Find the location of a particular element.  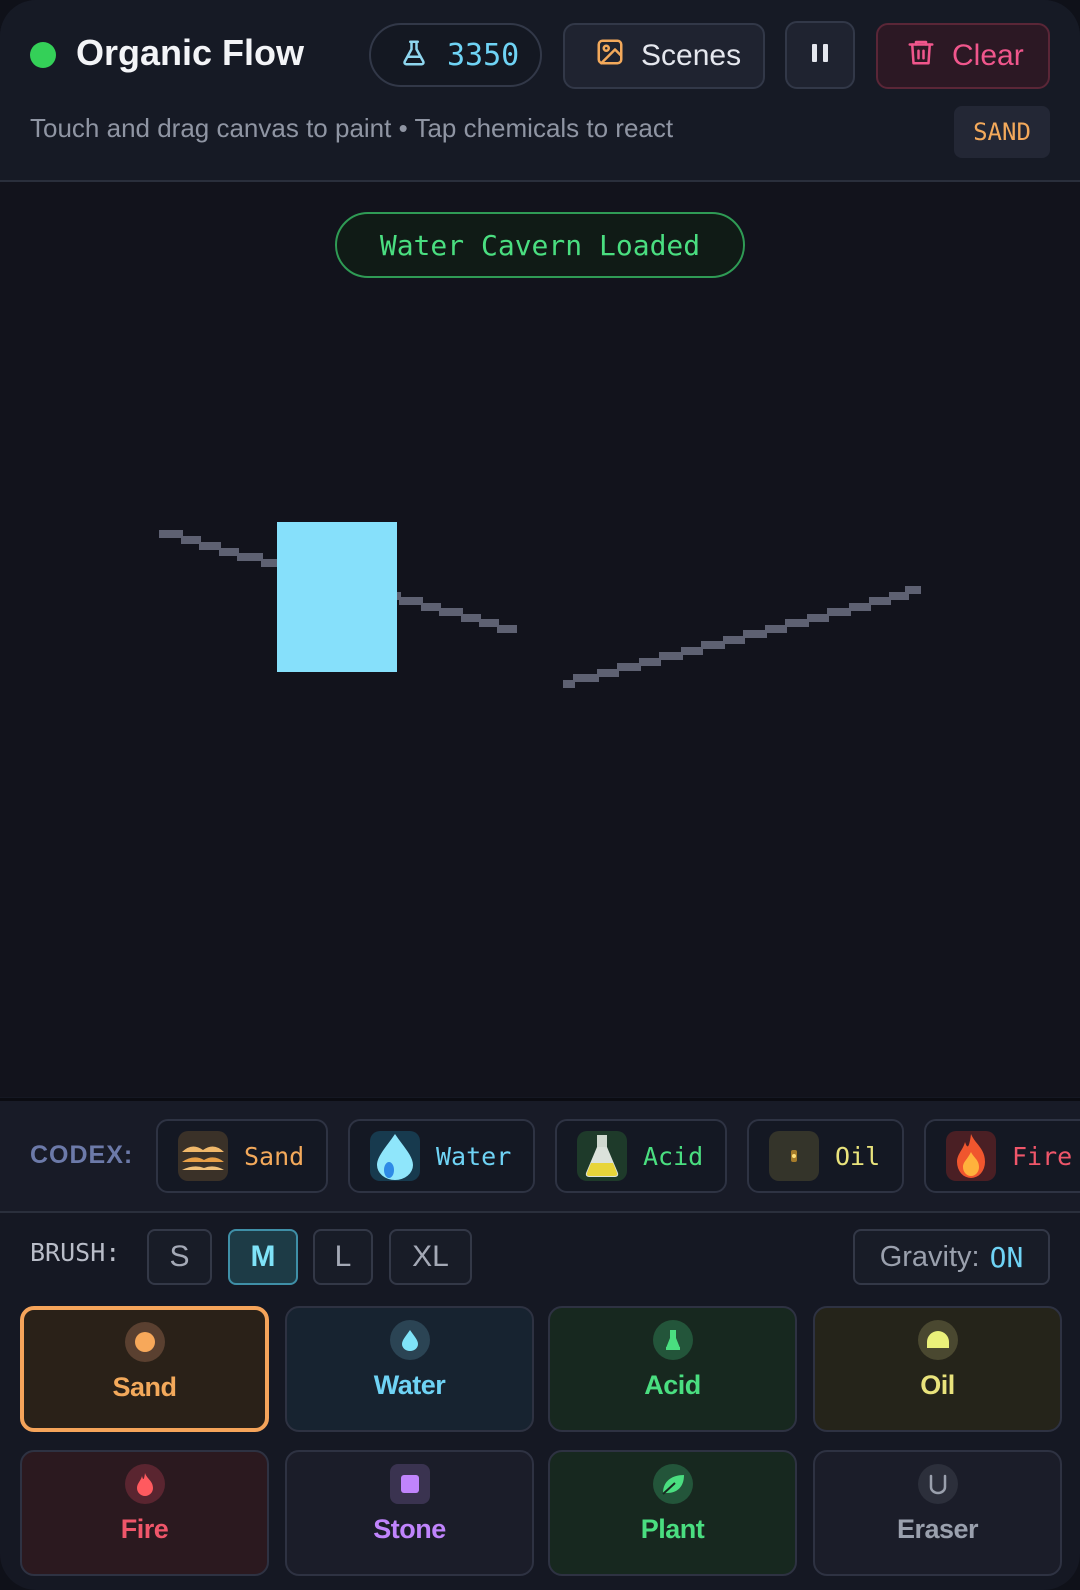

brush-size-m: M is located at coordinates (263, 1257).